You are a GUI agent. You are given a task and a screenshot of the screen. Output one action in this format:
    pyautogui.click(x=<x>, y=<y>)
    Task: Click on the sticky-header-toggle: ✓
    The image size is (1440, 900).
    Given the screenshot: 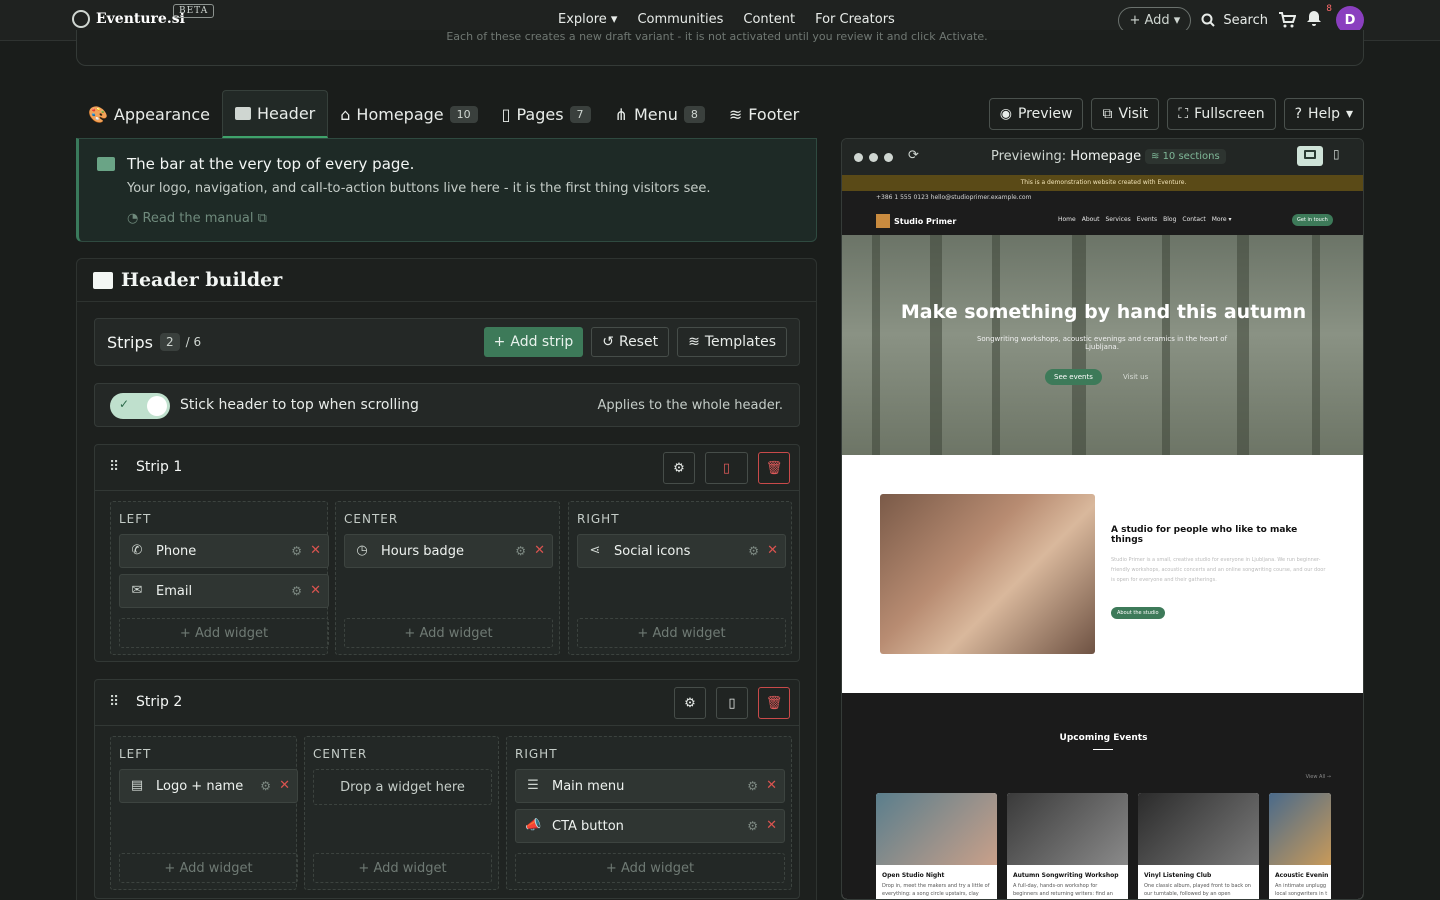 What is the action you would take?
    pyautogui.click(x=140, y=406)
    